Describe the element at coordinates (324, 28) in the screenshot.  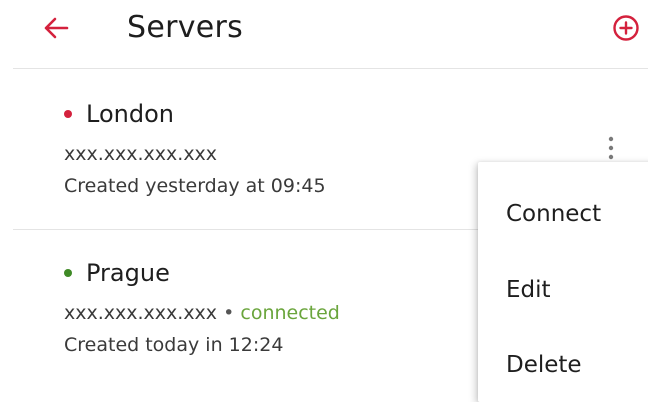
I see `app-bar: Servers` at that location.